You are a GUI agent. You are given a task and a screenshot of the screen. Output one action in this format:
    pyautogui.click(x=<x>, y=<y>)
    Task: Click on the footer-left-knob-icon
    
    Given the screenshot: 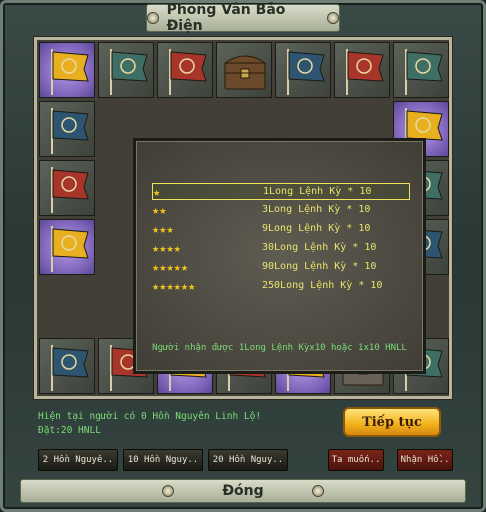 What is the action you would take?
    pyautogui.click(x=168, y=491)
    